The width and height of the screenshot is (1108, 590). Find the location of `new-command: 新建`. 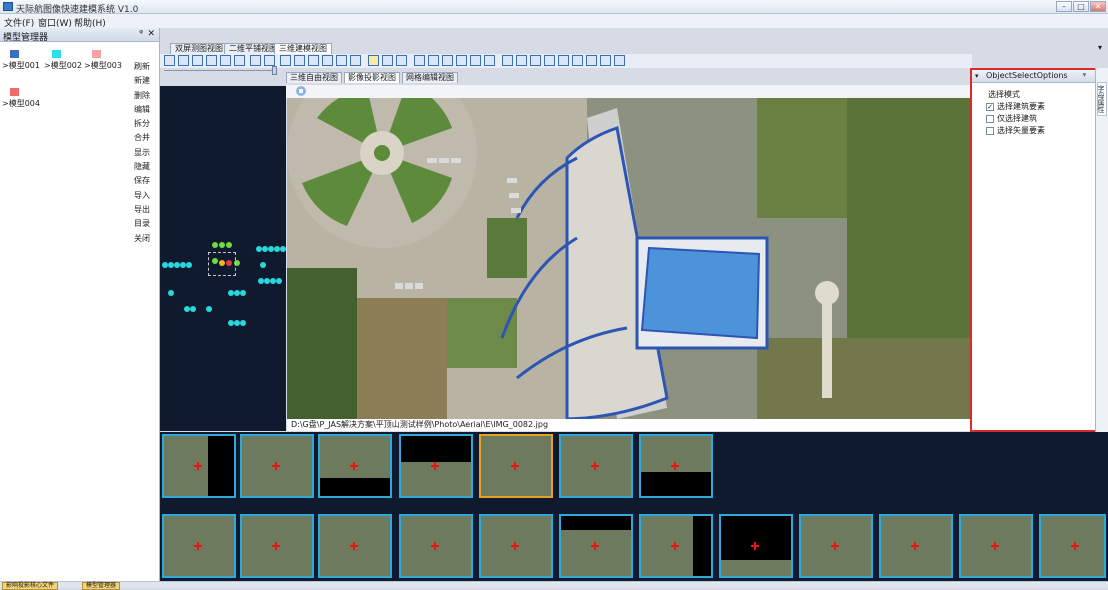

new-command: 新建 is located at coordinates (147, 81).